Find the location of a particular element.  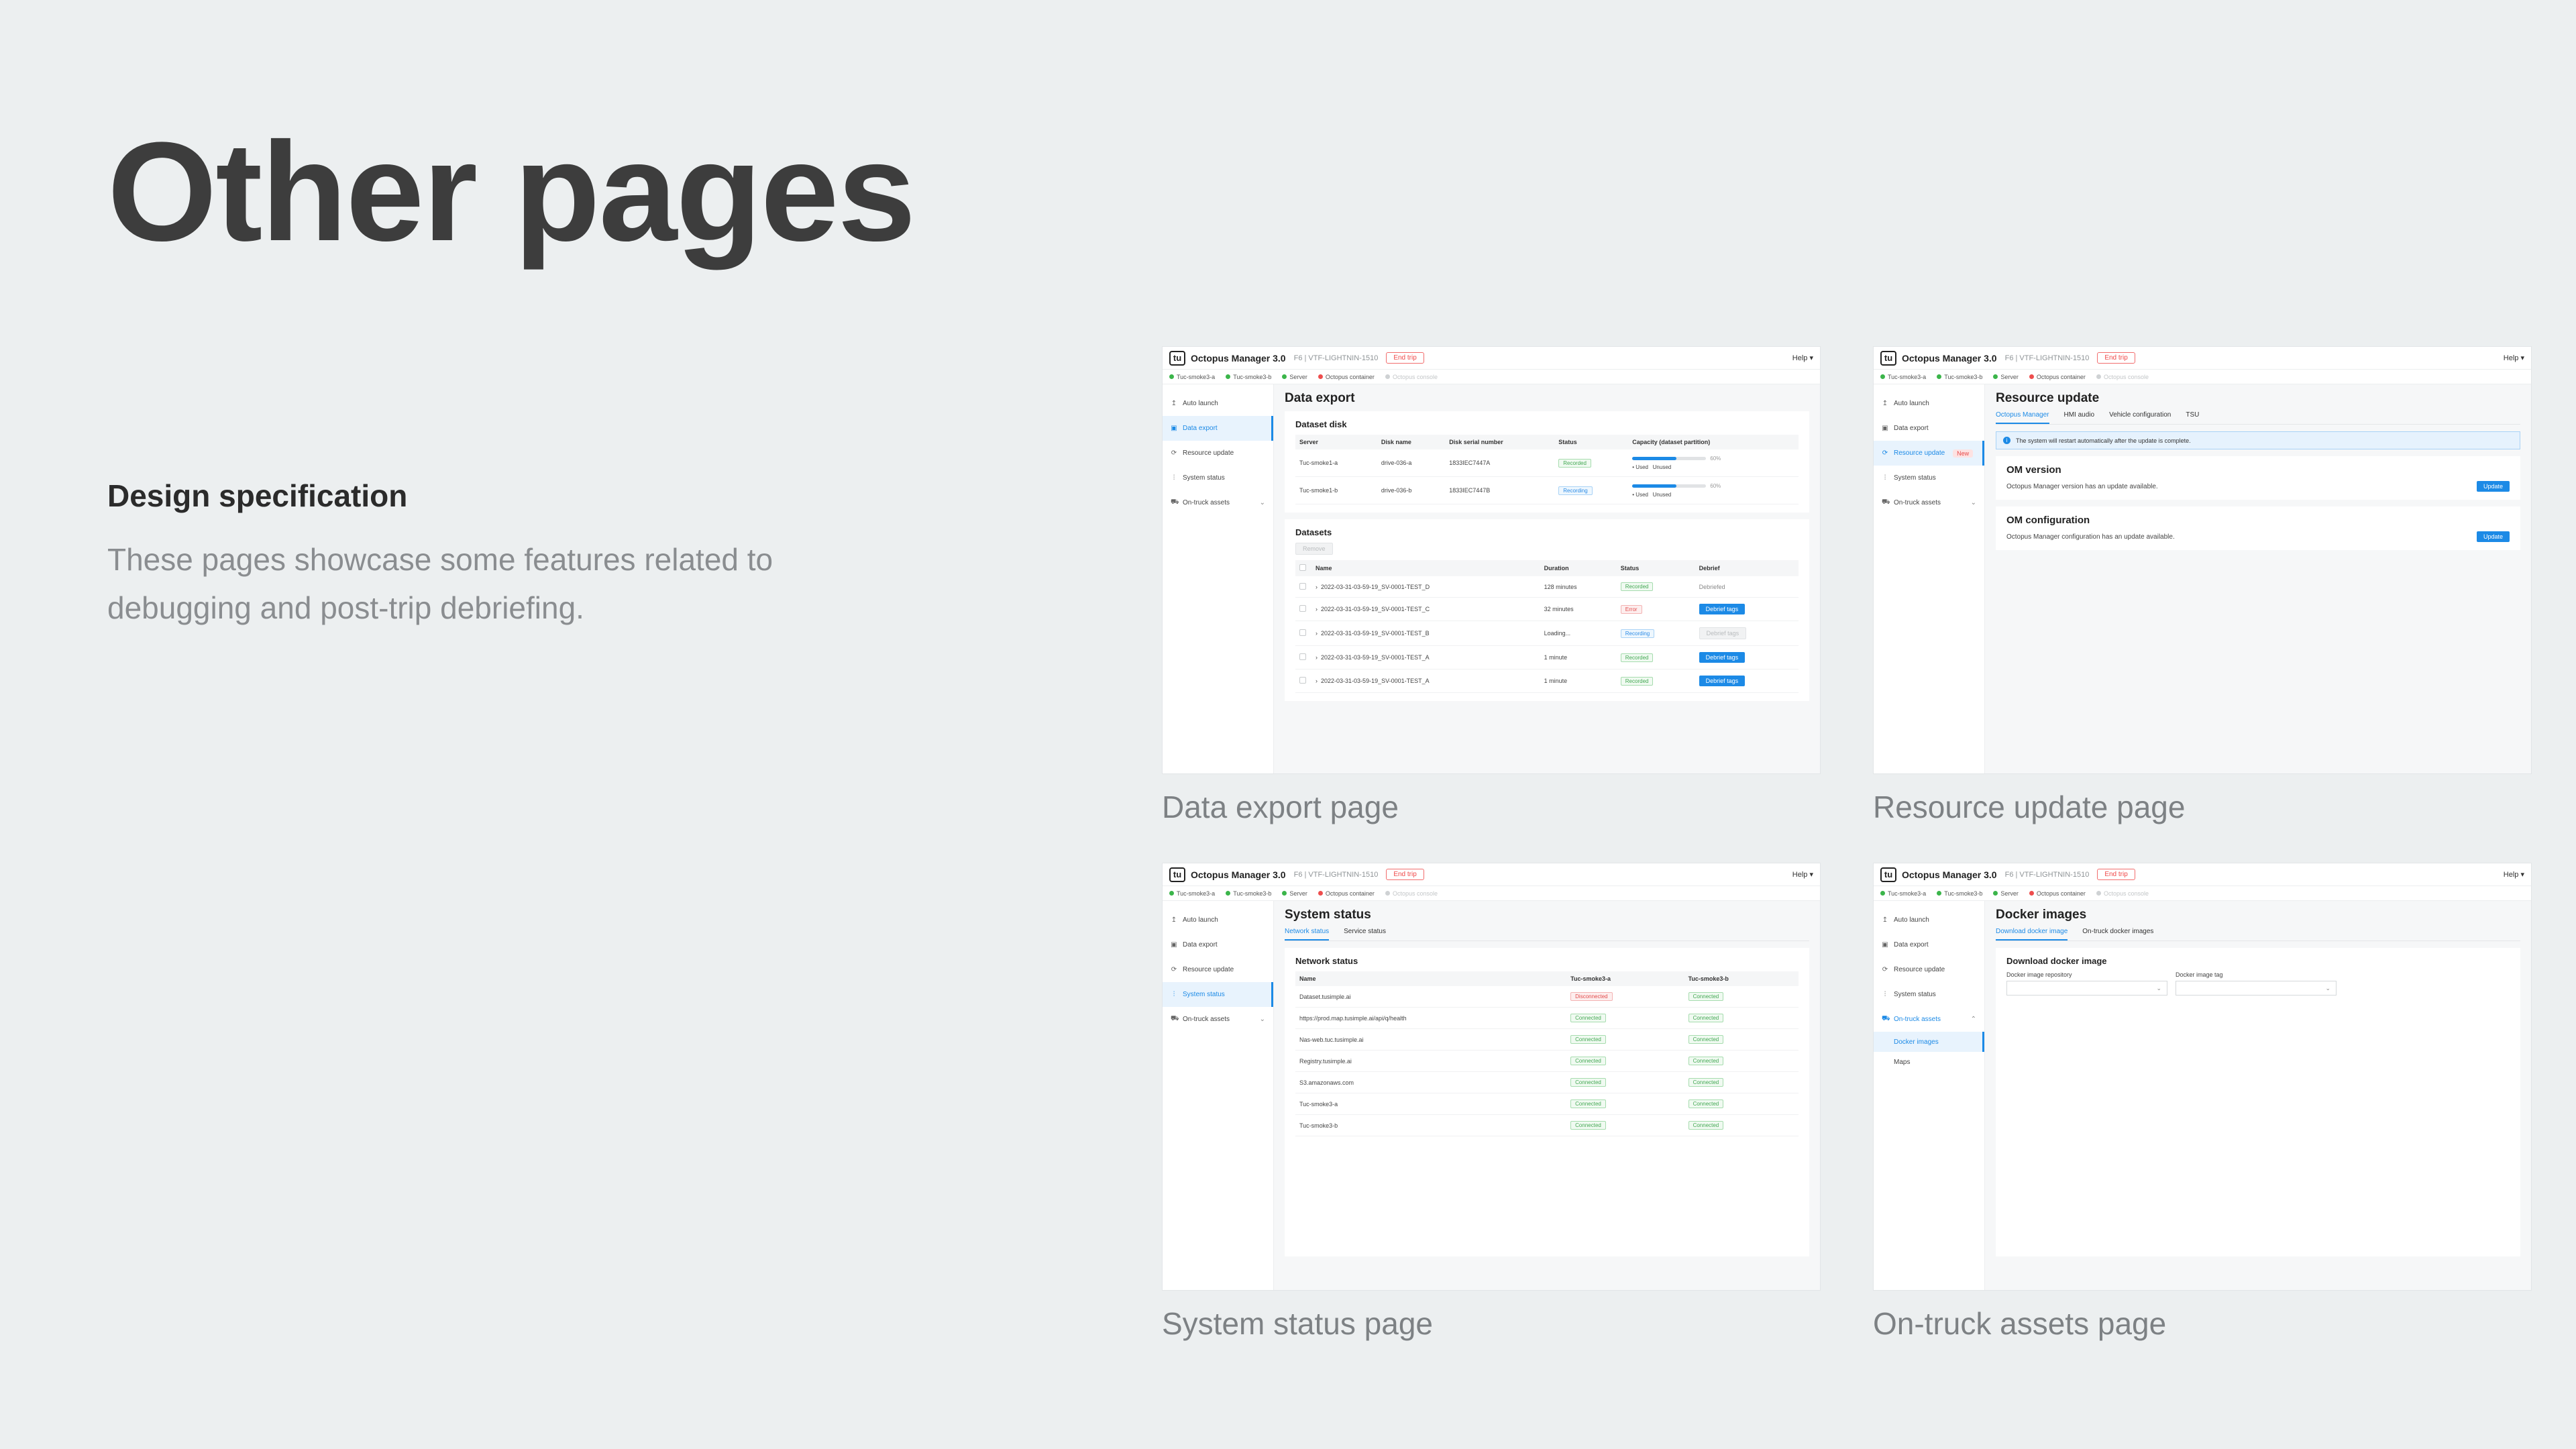

sidebar-subitem-docker-images: Docker images is located at coordinates (1929, 1042).